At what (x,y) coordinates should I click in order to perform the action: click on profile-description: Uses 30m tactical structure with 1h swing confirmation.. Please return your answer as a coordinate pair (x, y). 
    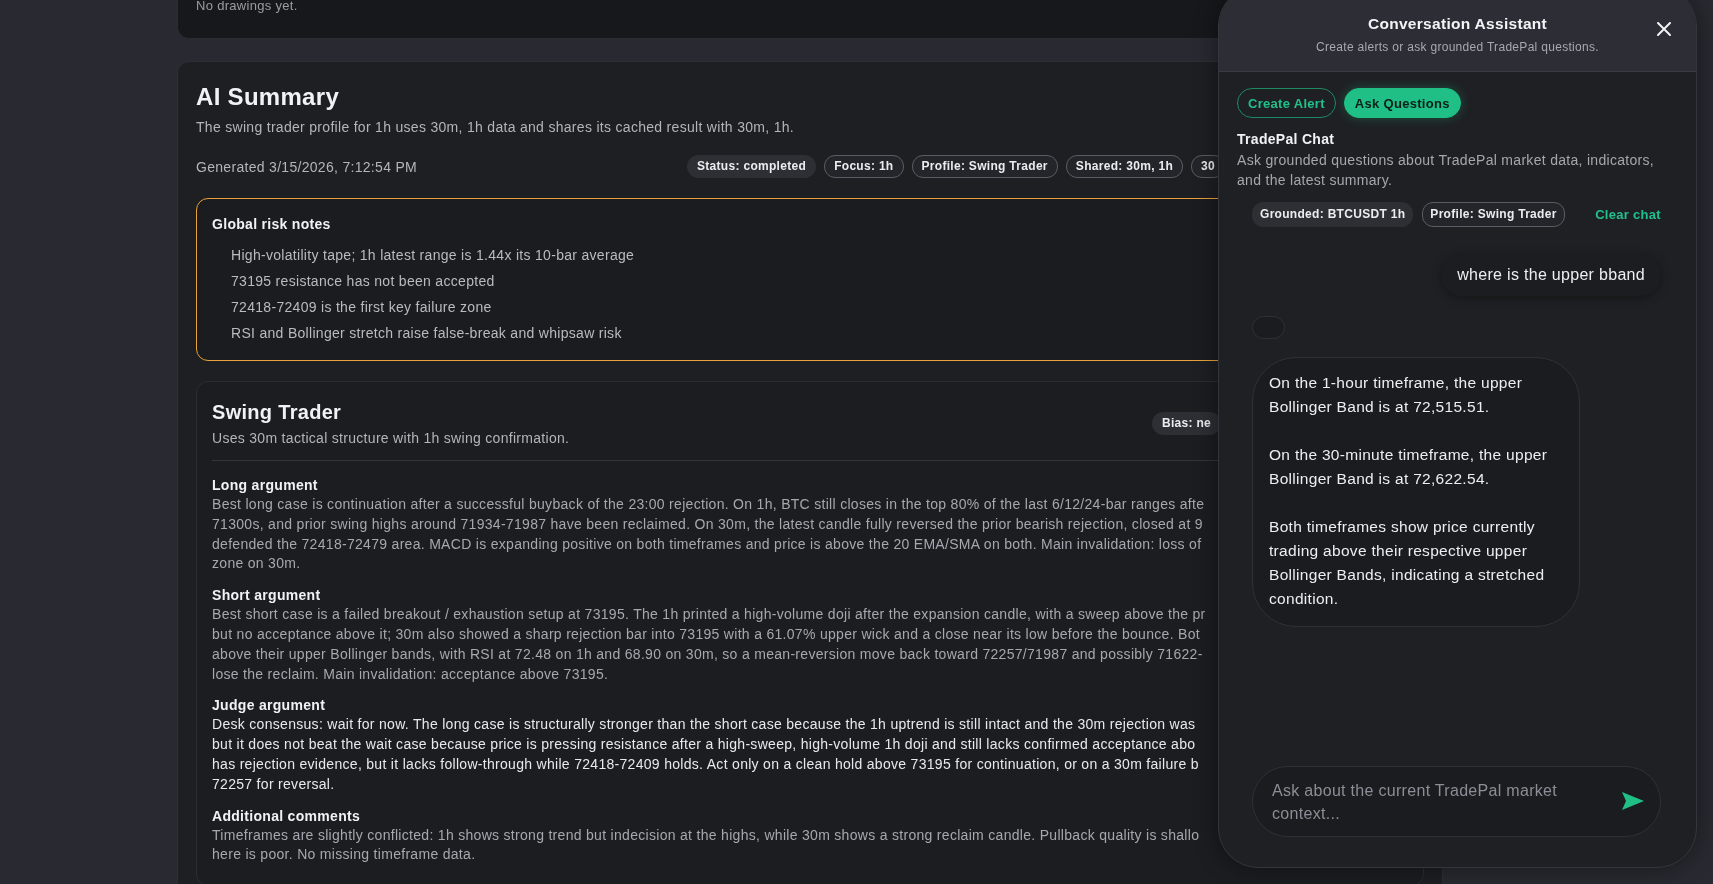
    Looking at the image, I should click on (391, 438).